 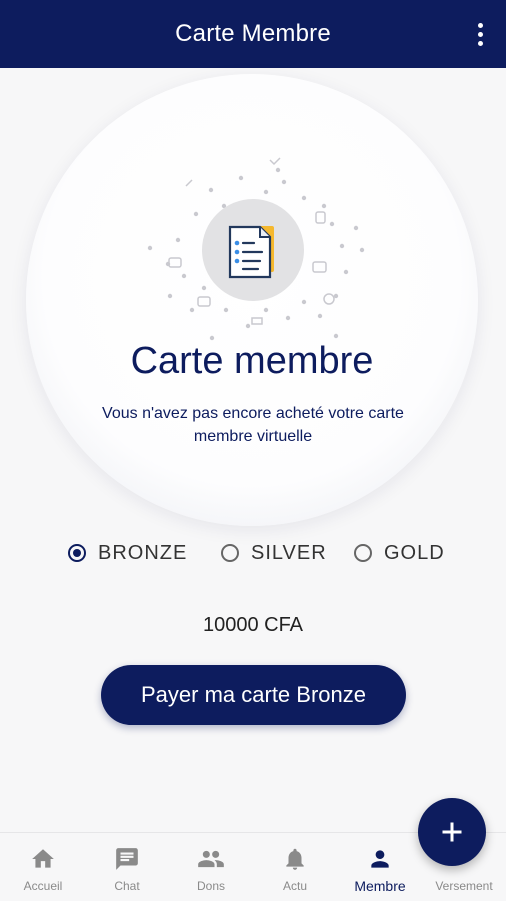 I want to click on nav-item-accueil: Accueil, so click(x=43, y=867).